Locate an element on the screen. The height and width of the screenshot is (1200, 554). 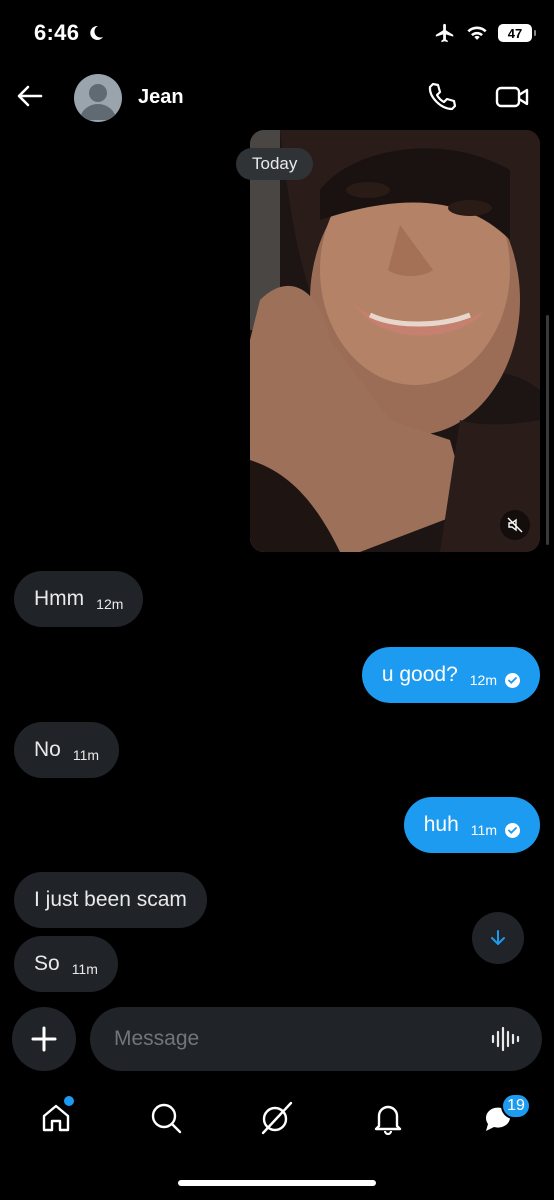
back-button is located at coordinates (30, 96).